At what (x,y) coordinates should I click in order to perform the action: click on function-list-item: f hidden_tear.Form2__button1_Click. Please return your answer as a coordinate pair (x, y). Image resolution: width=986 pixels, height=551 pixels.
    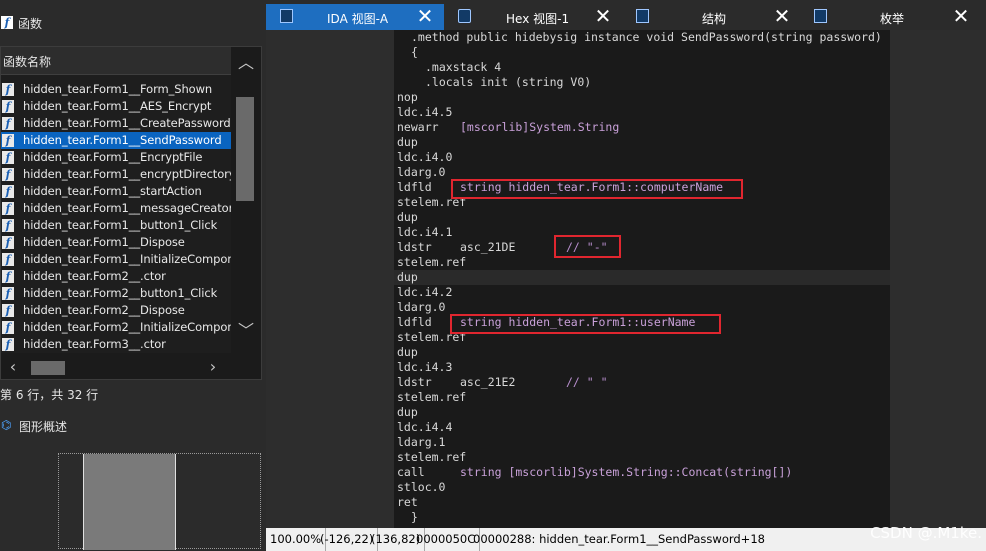
    Looking at the image, I should click on (116, 293).